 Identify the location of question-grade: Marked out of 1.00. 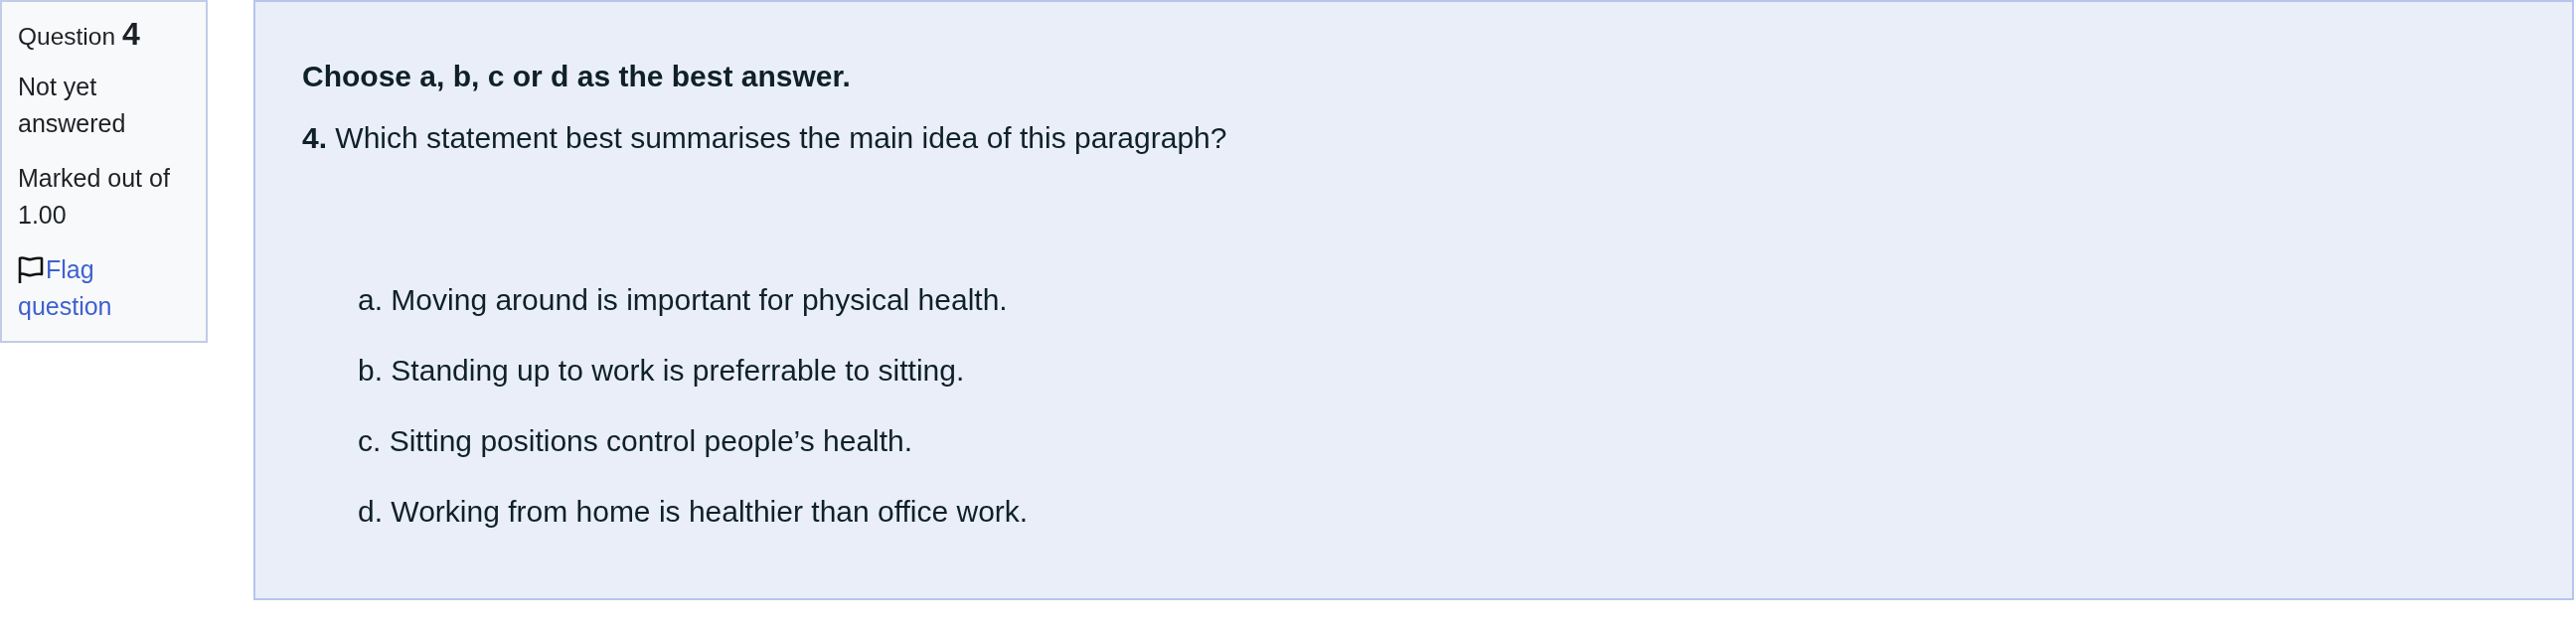
(94, 197).